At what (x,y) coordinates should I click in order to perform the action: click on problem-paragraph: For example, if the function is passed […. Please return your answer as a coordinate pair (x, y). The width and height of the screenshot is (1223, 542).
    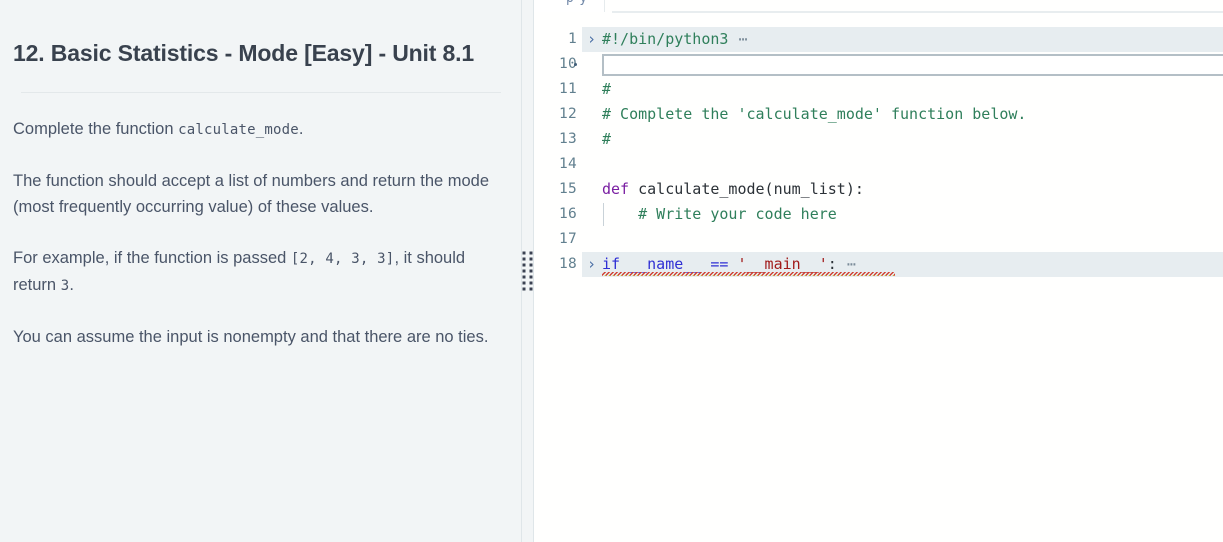
    Looking at the image, I should click on (253, 272).